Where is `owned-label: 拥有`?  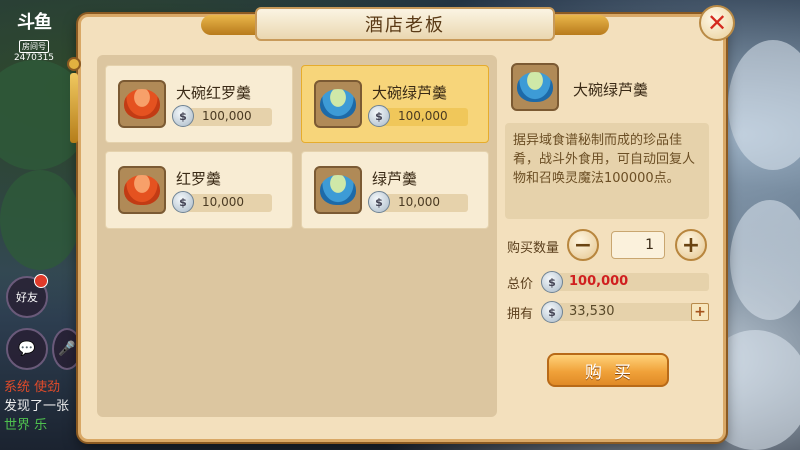
owned-label: 拥有 is located at coordinates (520, 314).